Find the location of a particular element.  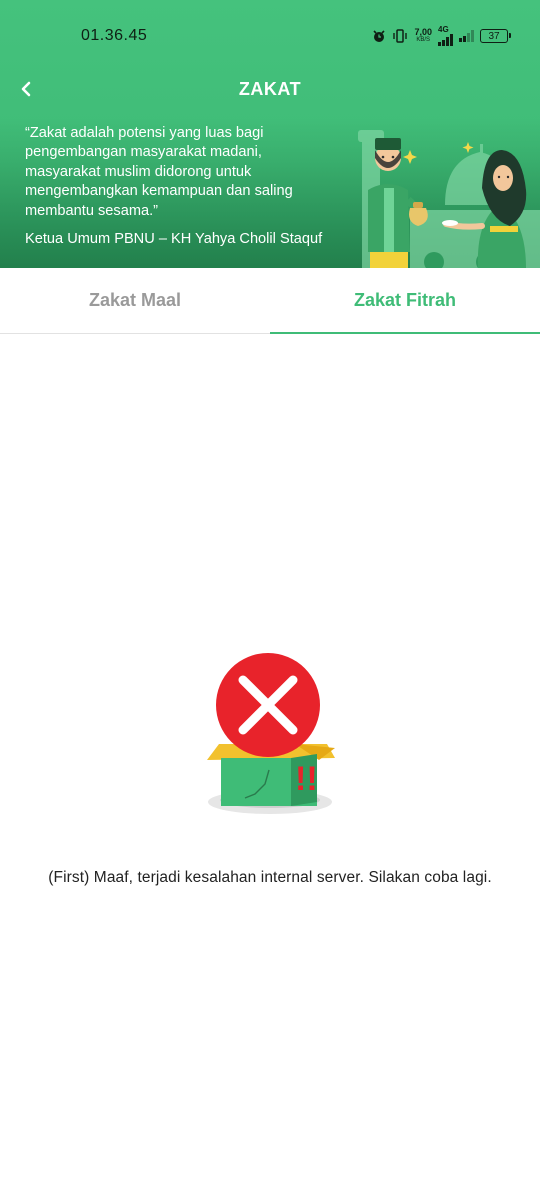

zakat-illustration is located at coordinates (449, 199).